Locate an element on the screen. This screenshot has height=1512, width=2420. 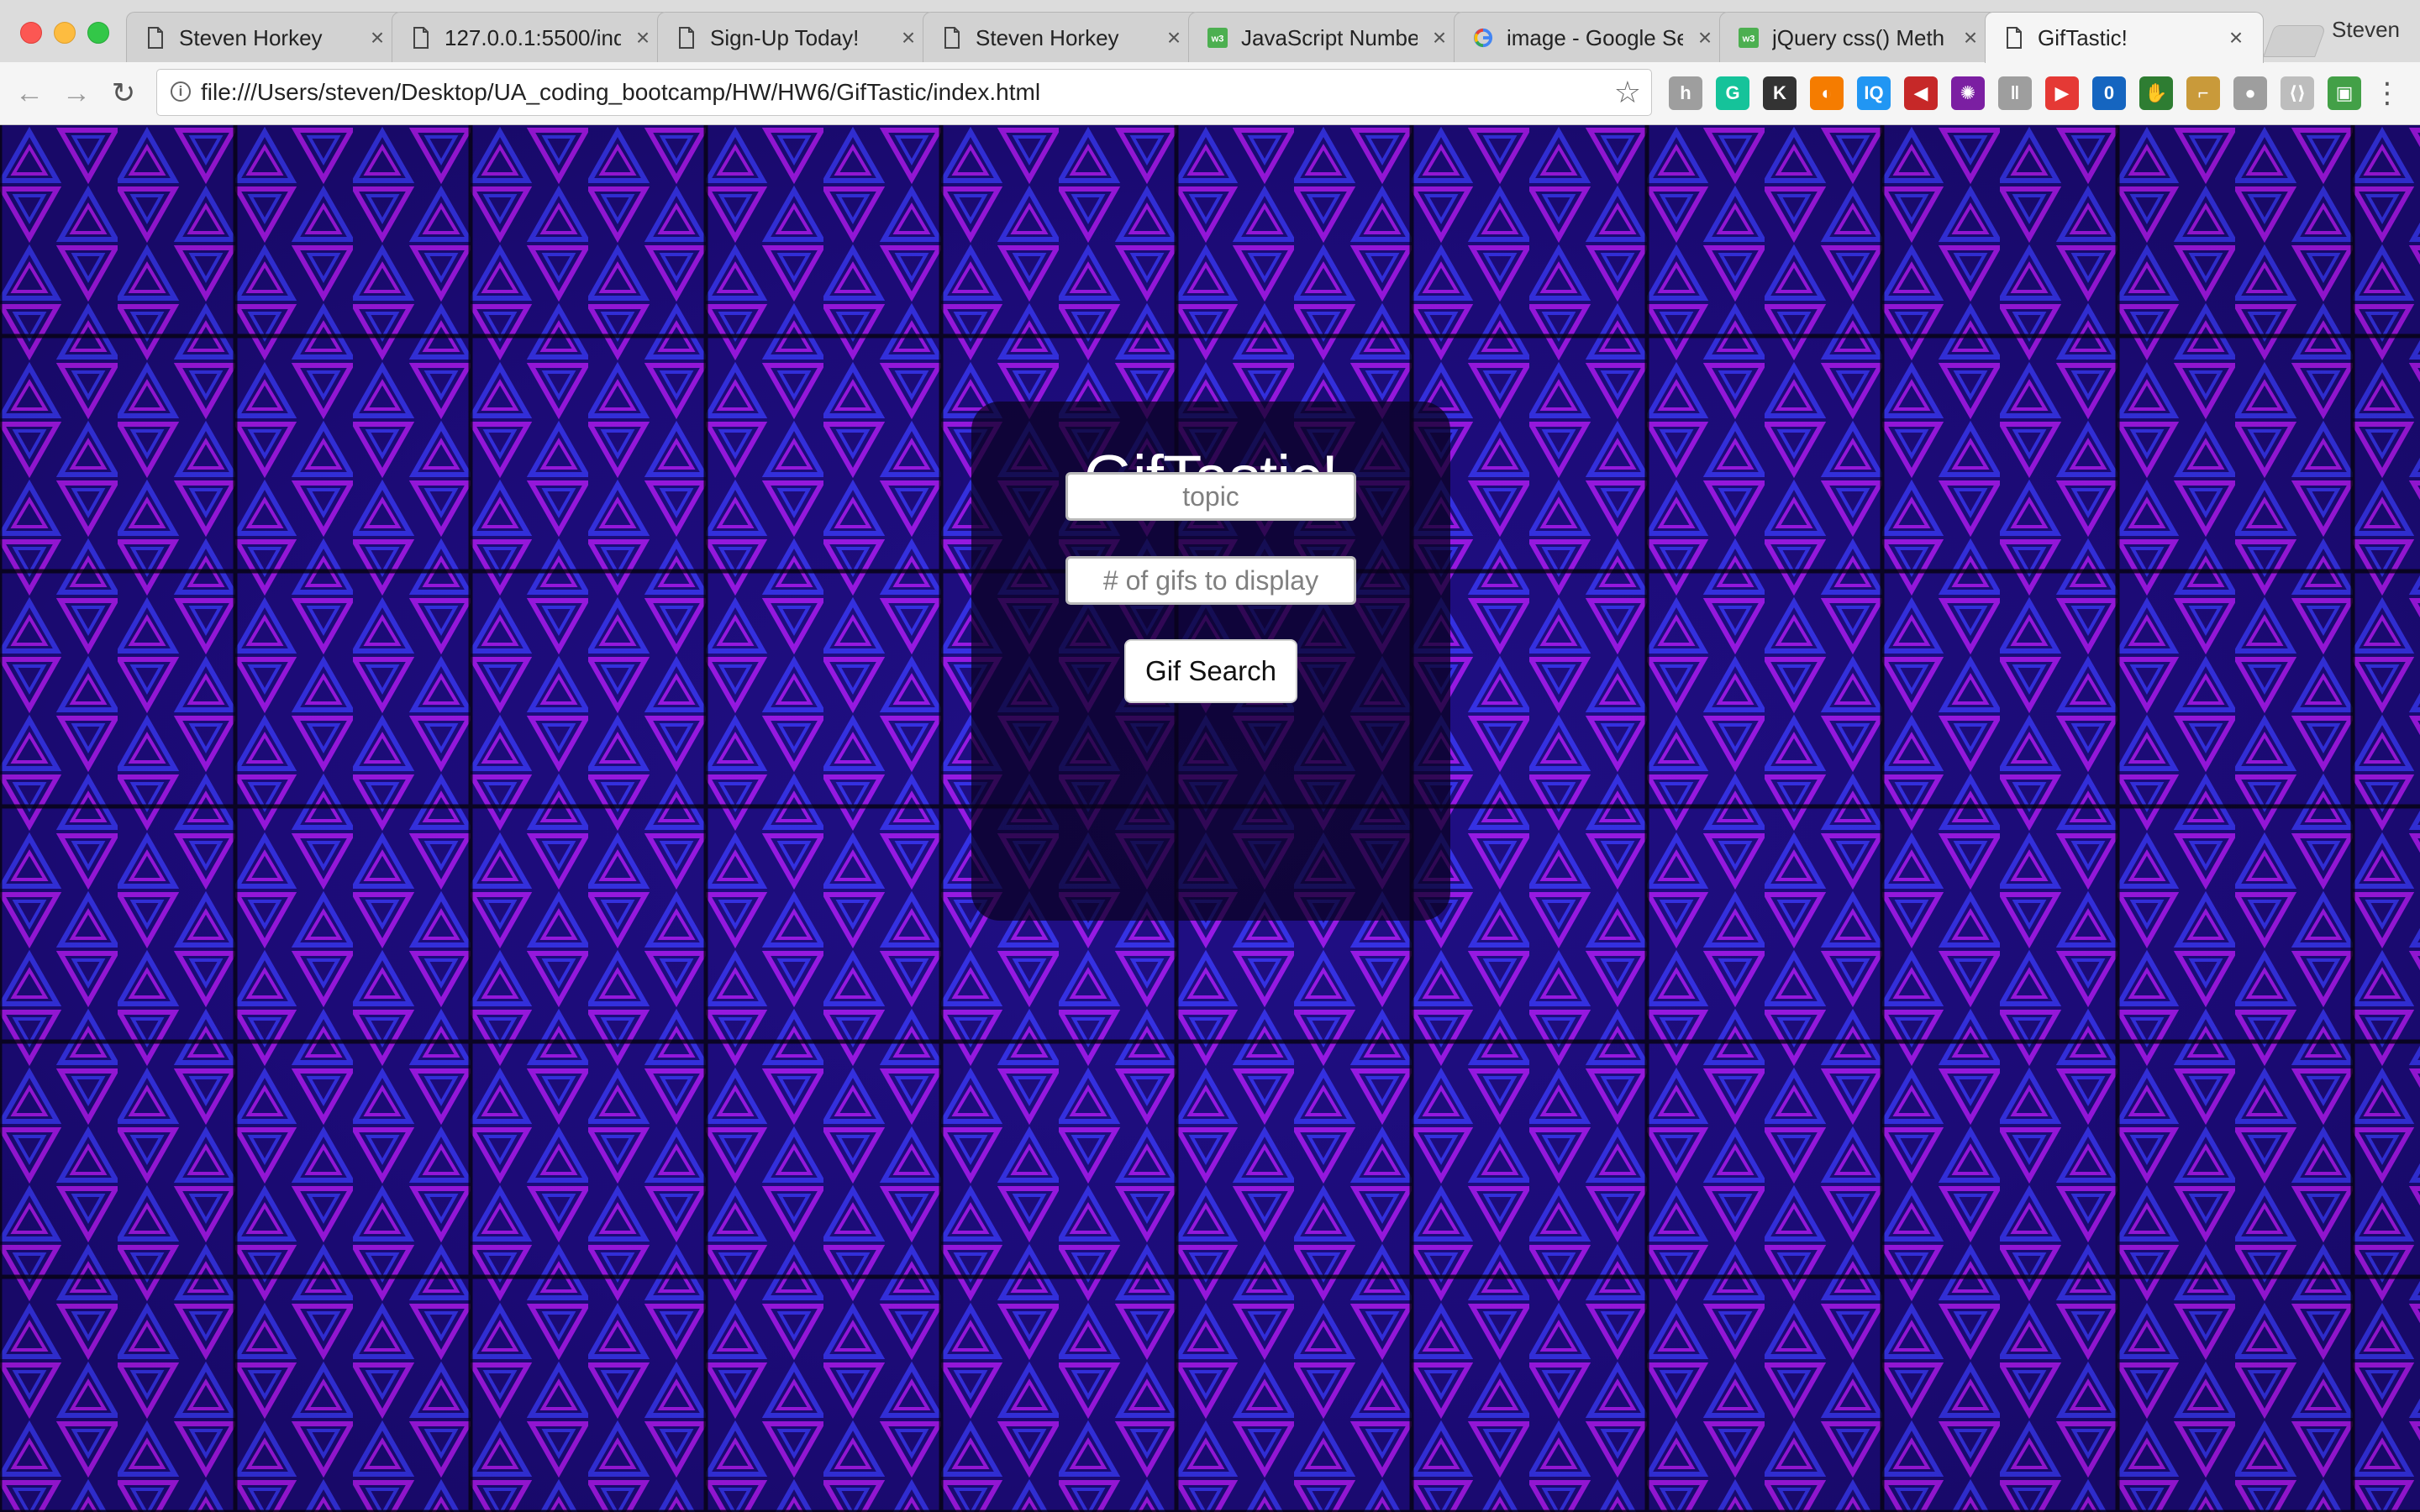
browser-tab: w3 JavaScript Numbe × is located at coordinates (1327, 37).